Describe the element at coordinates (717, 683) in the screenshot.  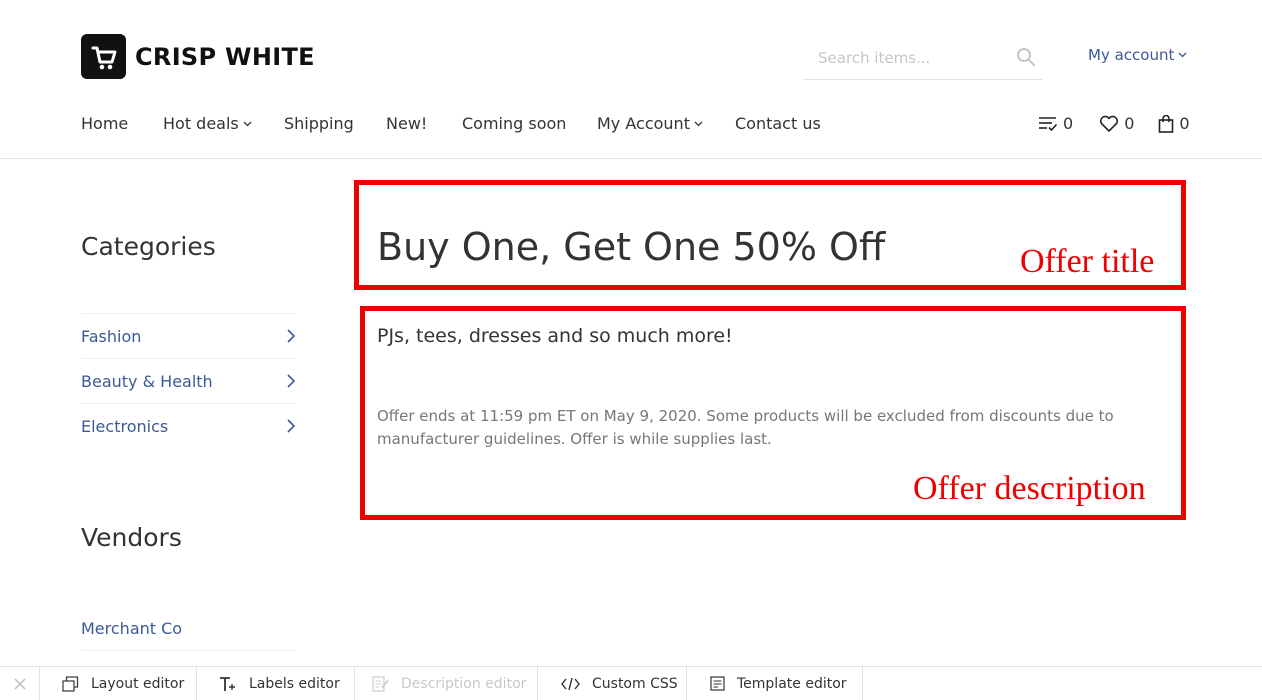
I see `template-icon` at that location.